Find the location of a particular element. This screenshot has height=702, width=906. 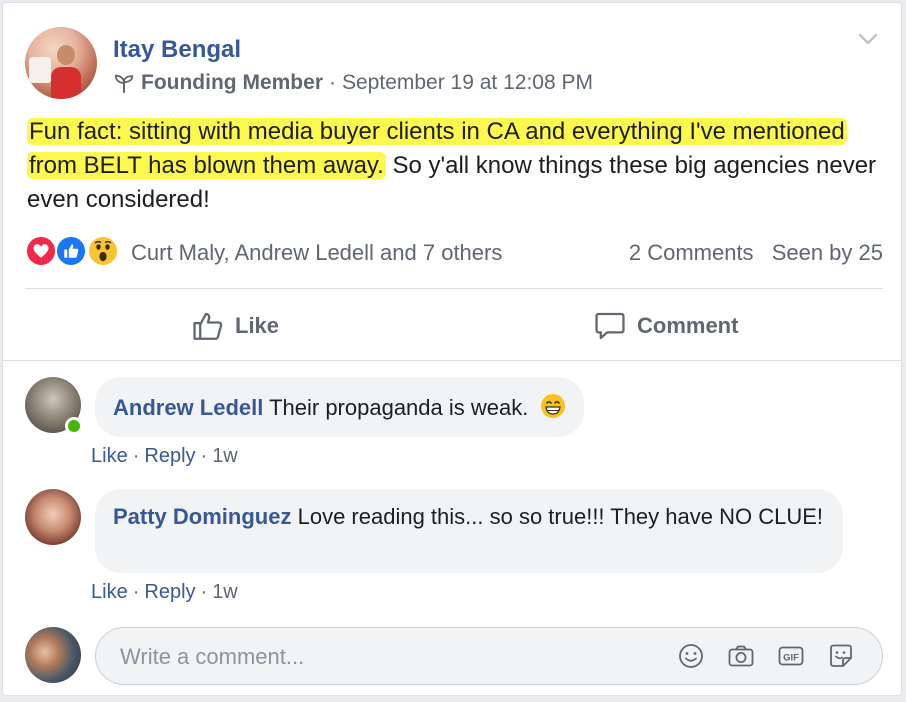

author-avatar is located at coordinates (61, 63).